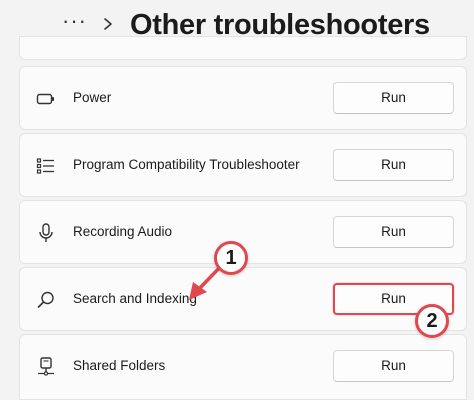  I want to click on chevron-right-icon, so click(108, 24).